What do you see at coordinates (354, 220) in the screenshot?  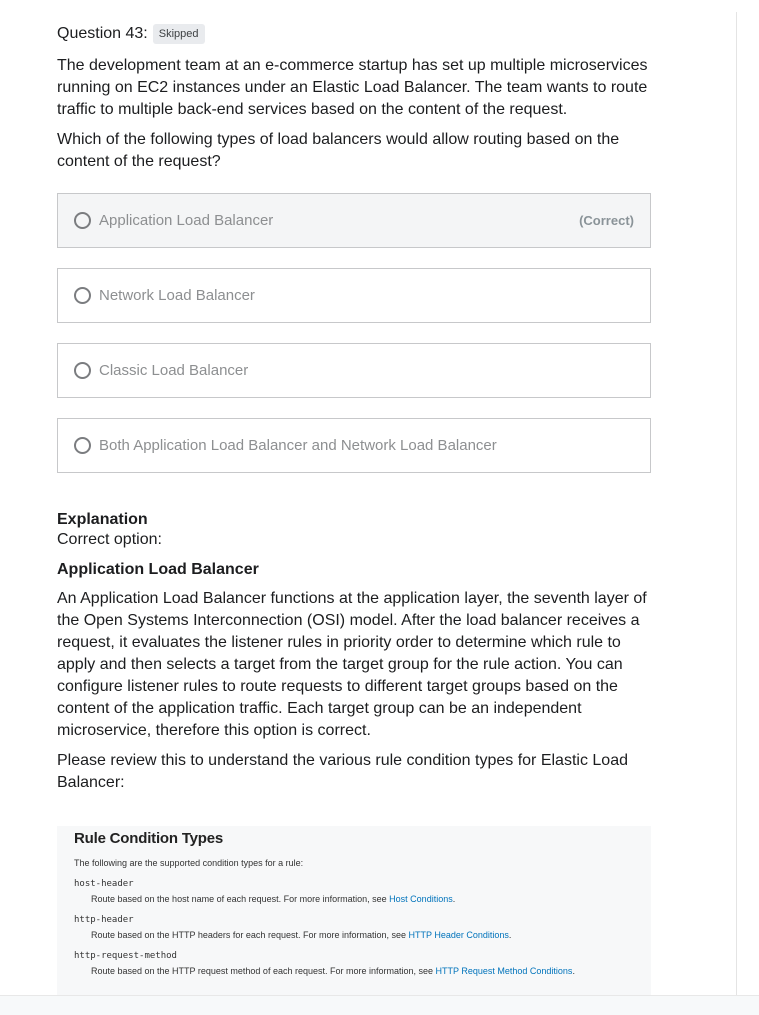 I see `option-application-load-balancer: Application Load Balancer (Correct)` at bounding box center [354, 220].